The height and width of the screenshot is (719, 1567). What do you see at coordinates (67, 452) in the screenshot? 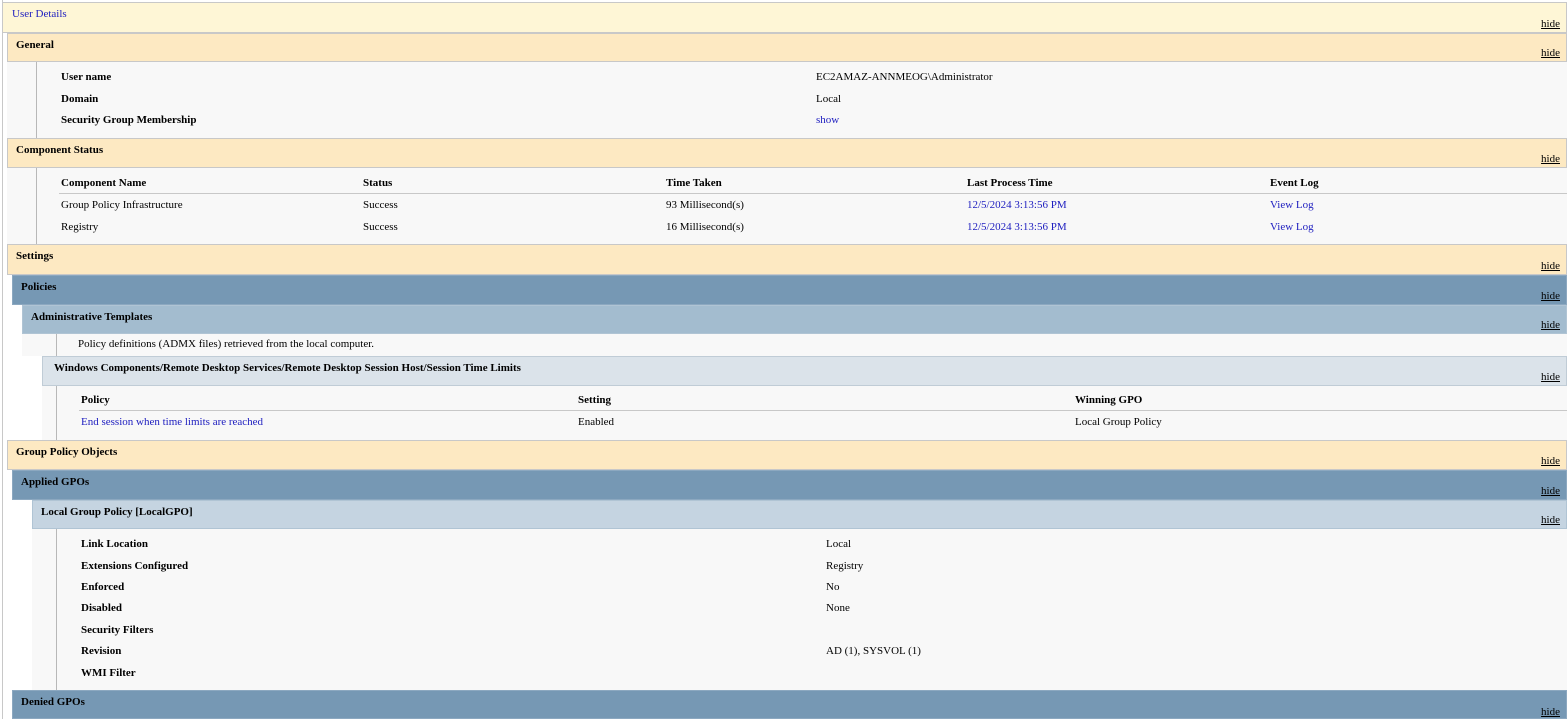
I see `gpo-title: Group Policy Objects` at bounding box center [67, 452].